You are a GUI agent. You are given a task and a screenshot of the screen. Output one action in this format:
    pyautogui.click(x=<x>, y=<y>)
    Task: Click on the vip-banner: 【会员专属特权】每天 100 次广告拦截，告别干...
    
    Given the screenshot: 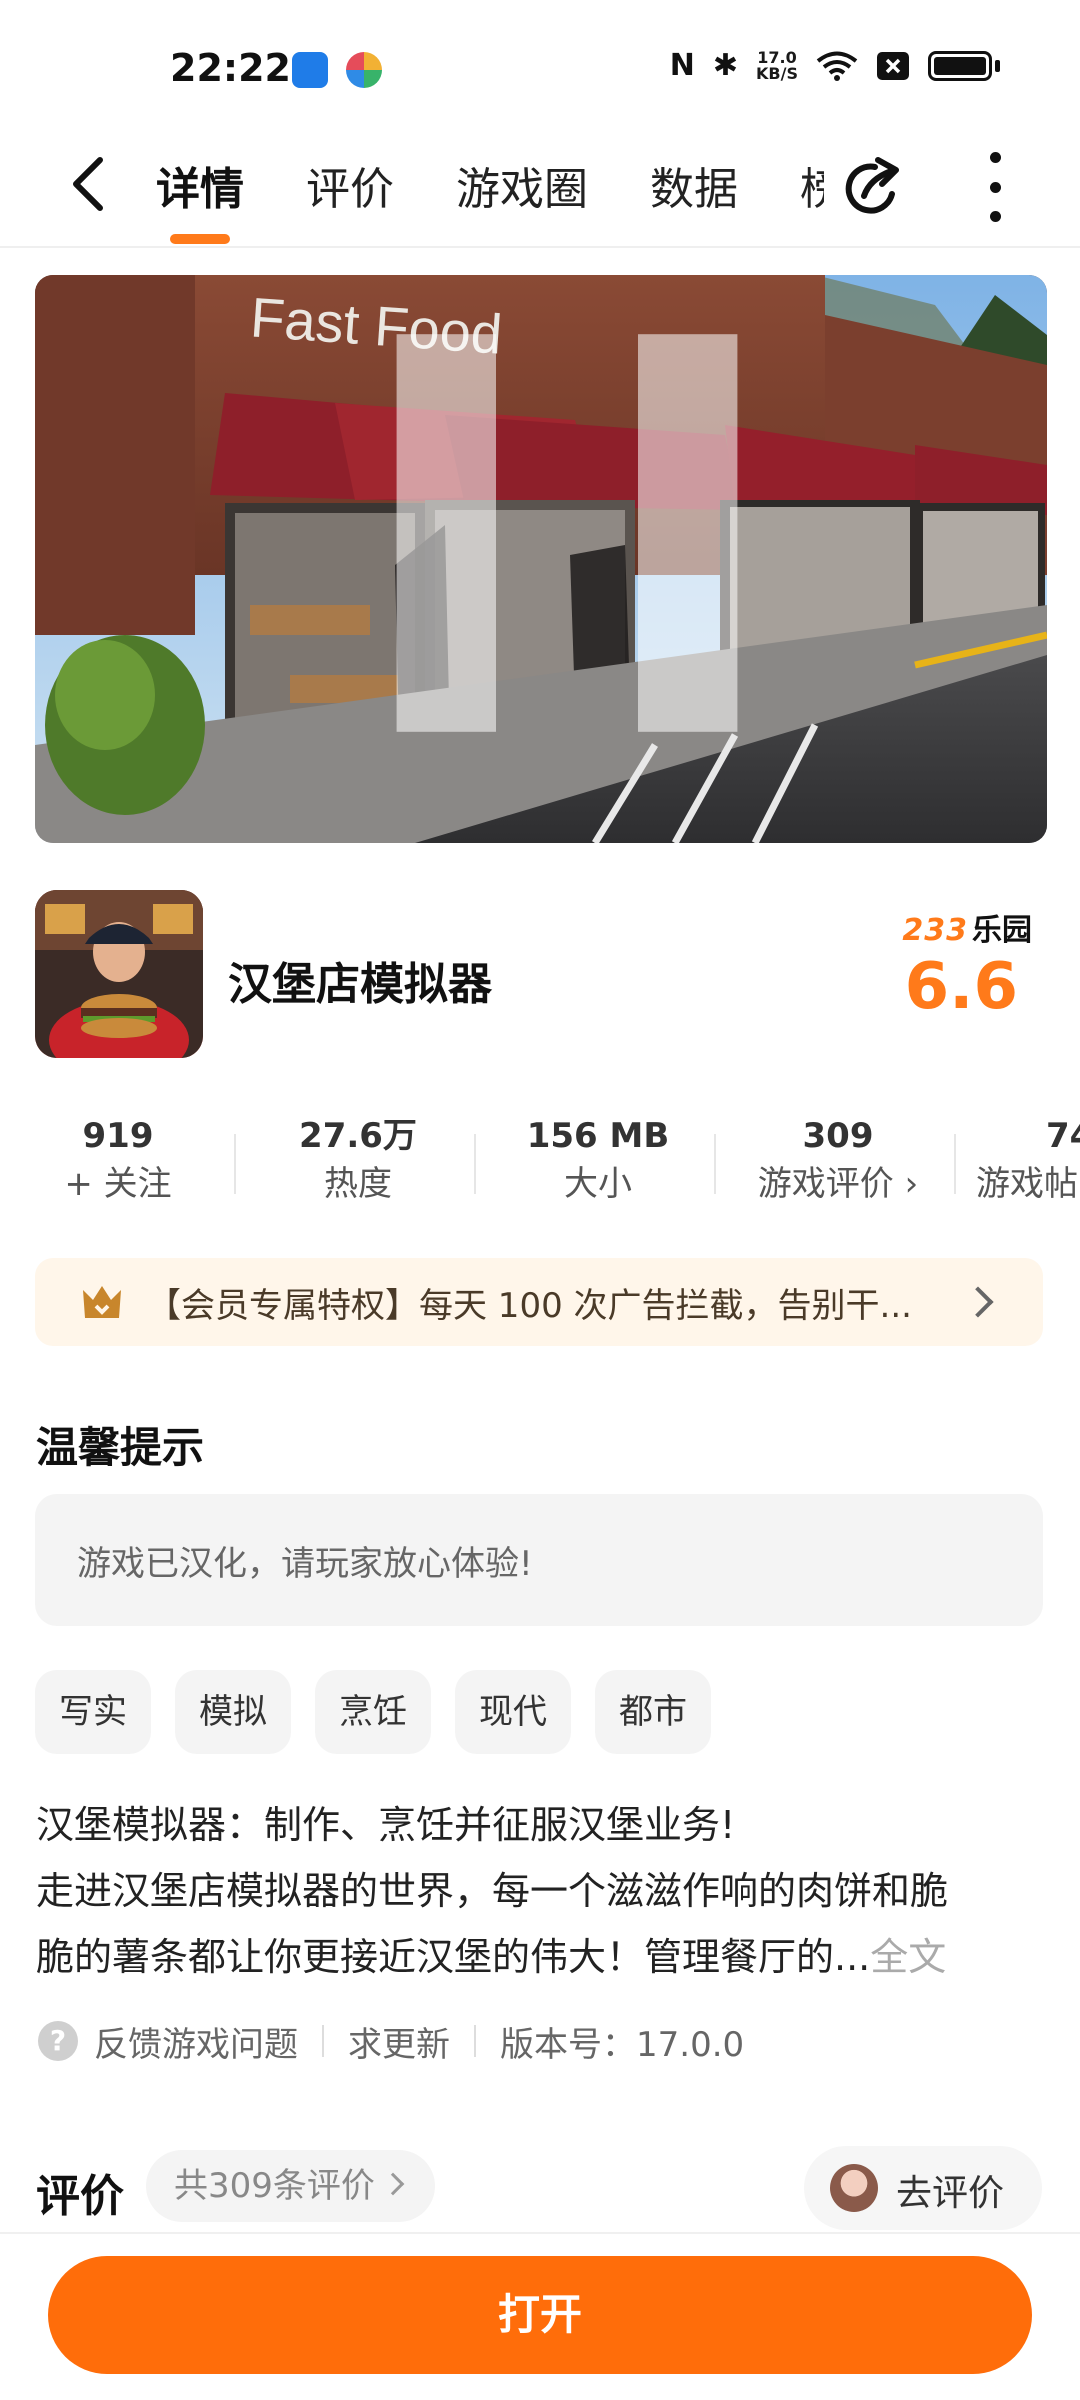 What is the action you would take?
    pyautogui.click(x=539, y=1302)
    